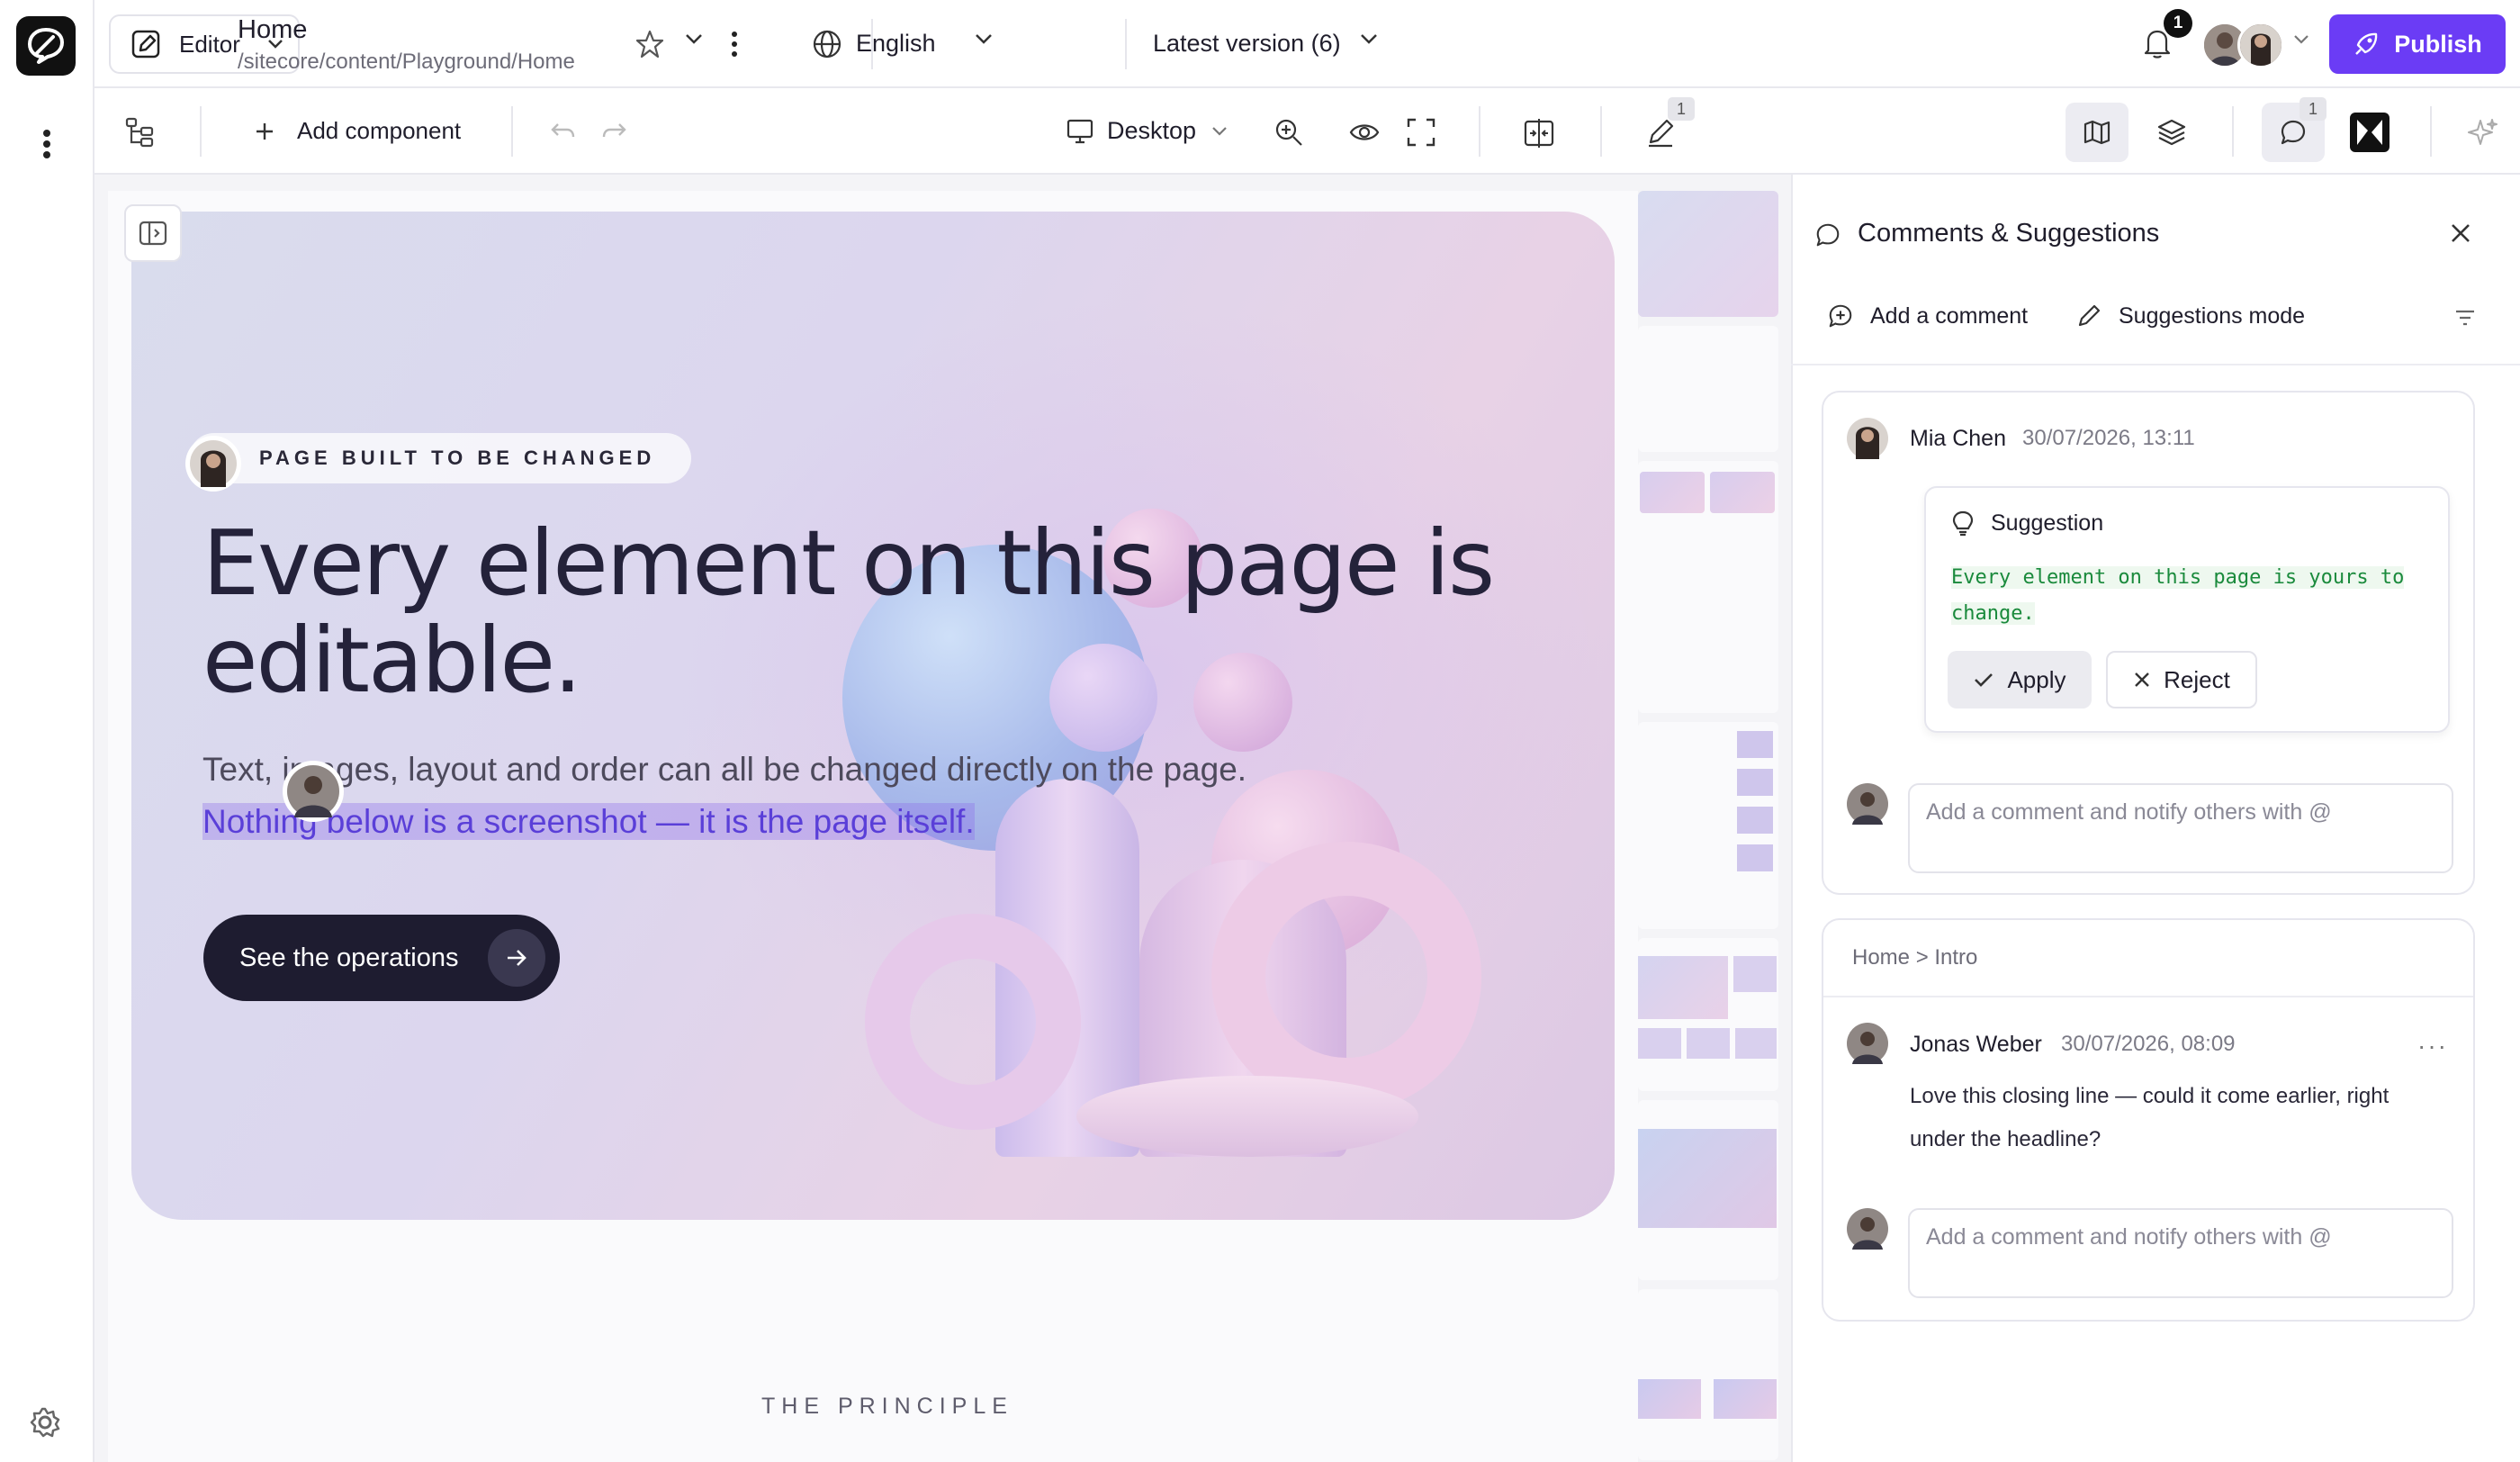  I want to click on thumbnail-hero, so click(1708, 254).